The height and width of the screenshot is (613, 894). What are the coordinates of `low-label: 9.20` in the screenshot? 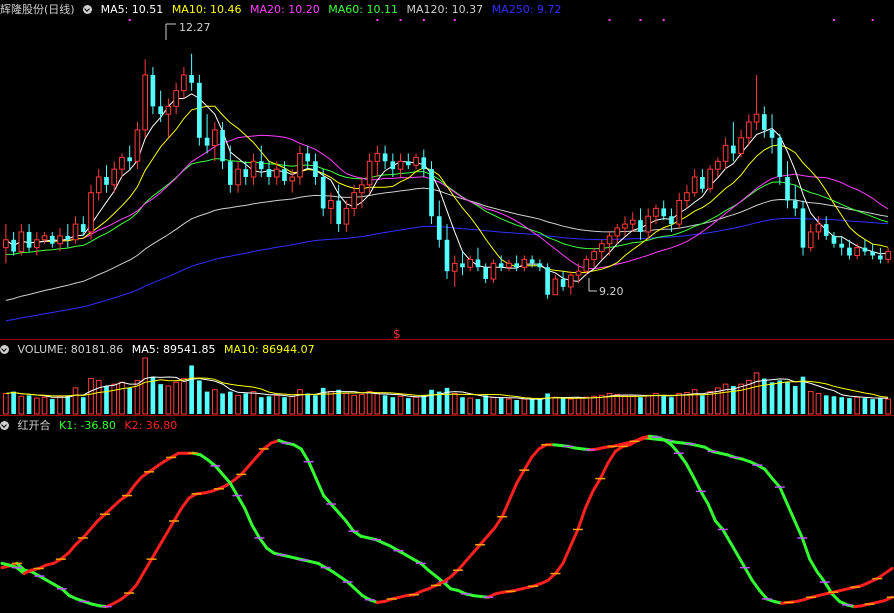 It's located at (611, 291).